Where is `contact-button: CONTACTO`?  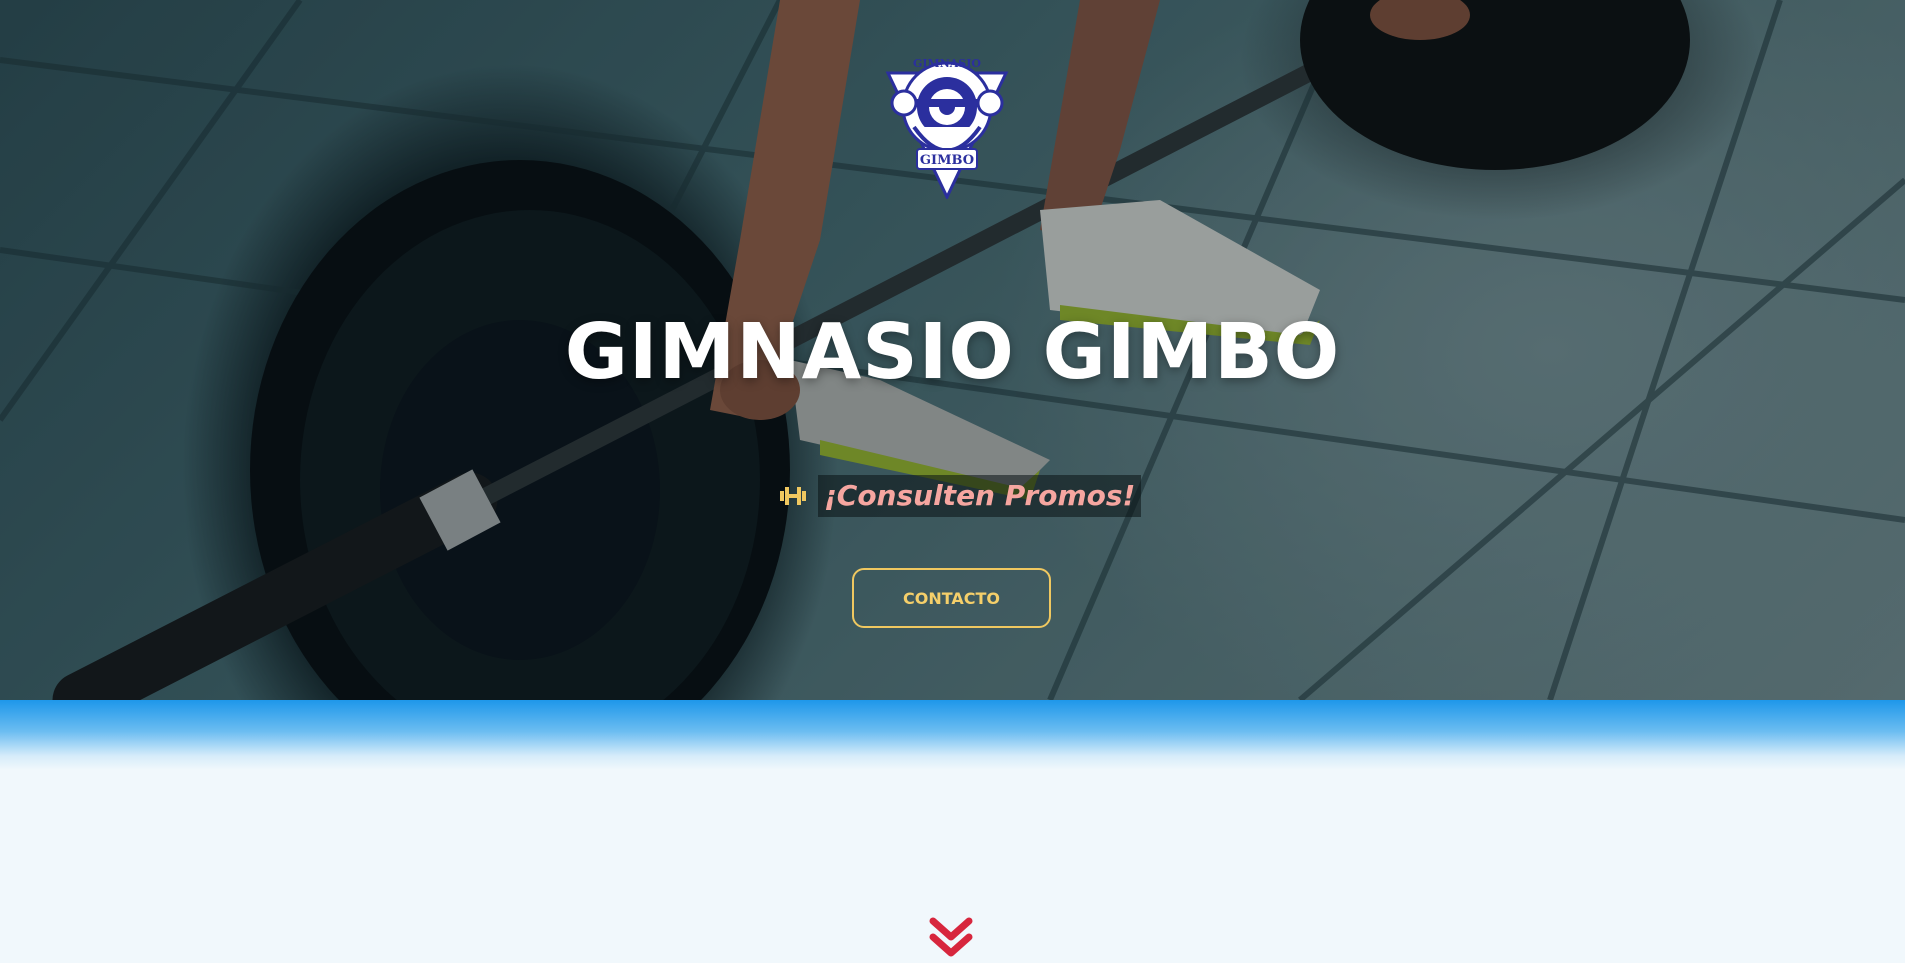
contact-button: CONTACTO is located at coordinates (951, 598).